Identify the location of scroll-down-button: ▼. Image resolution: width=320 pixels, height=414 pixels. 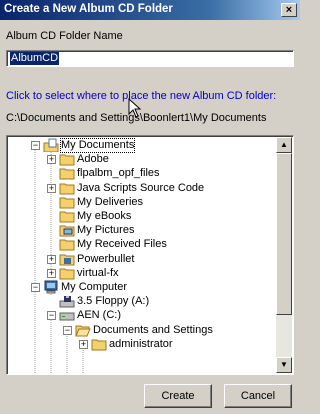
(284, 365).